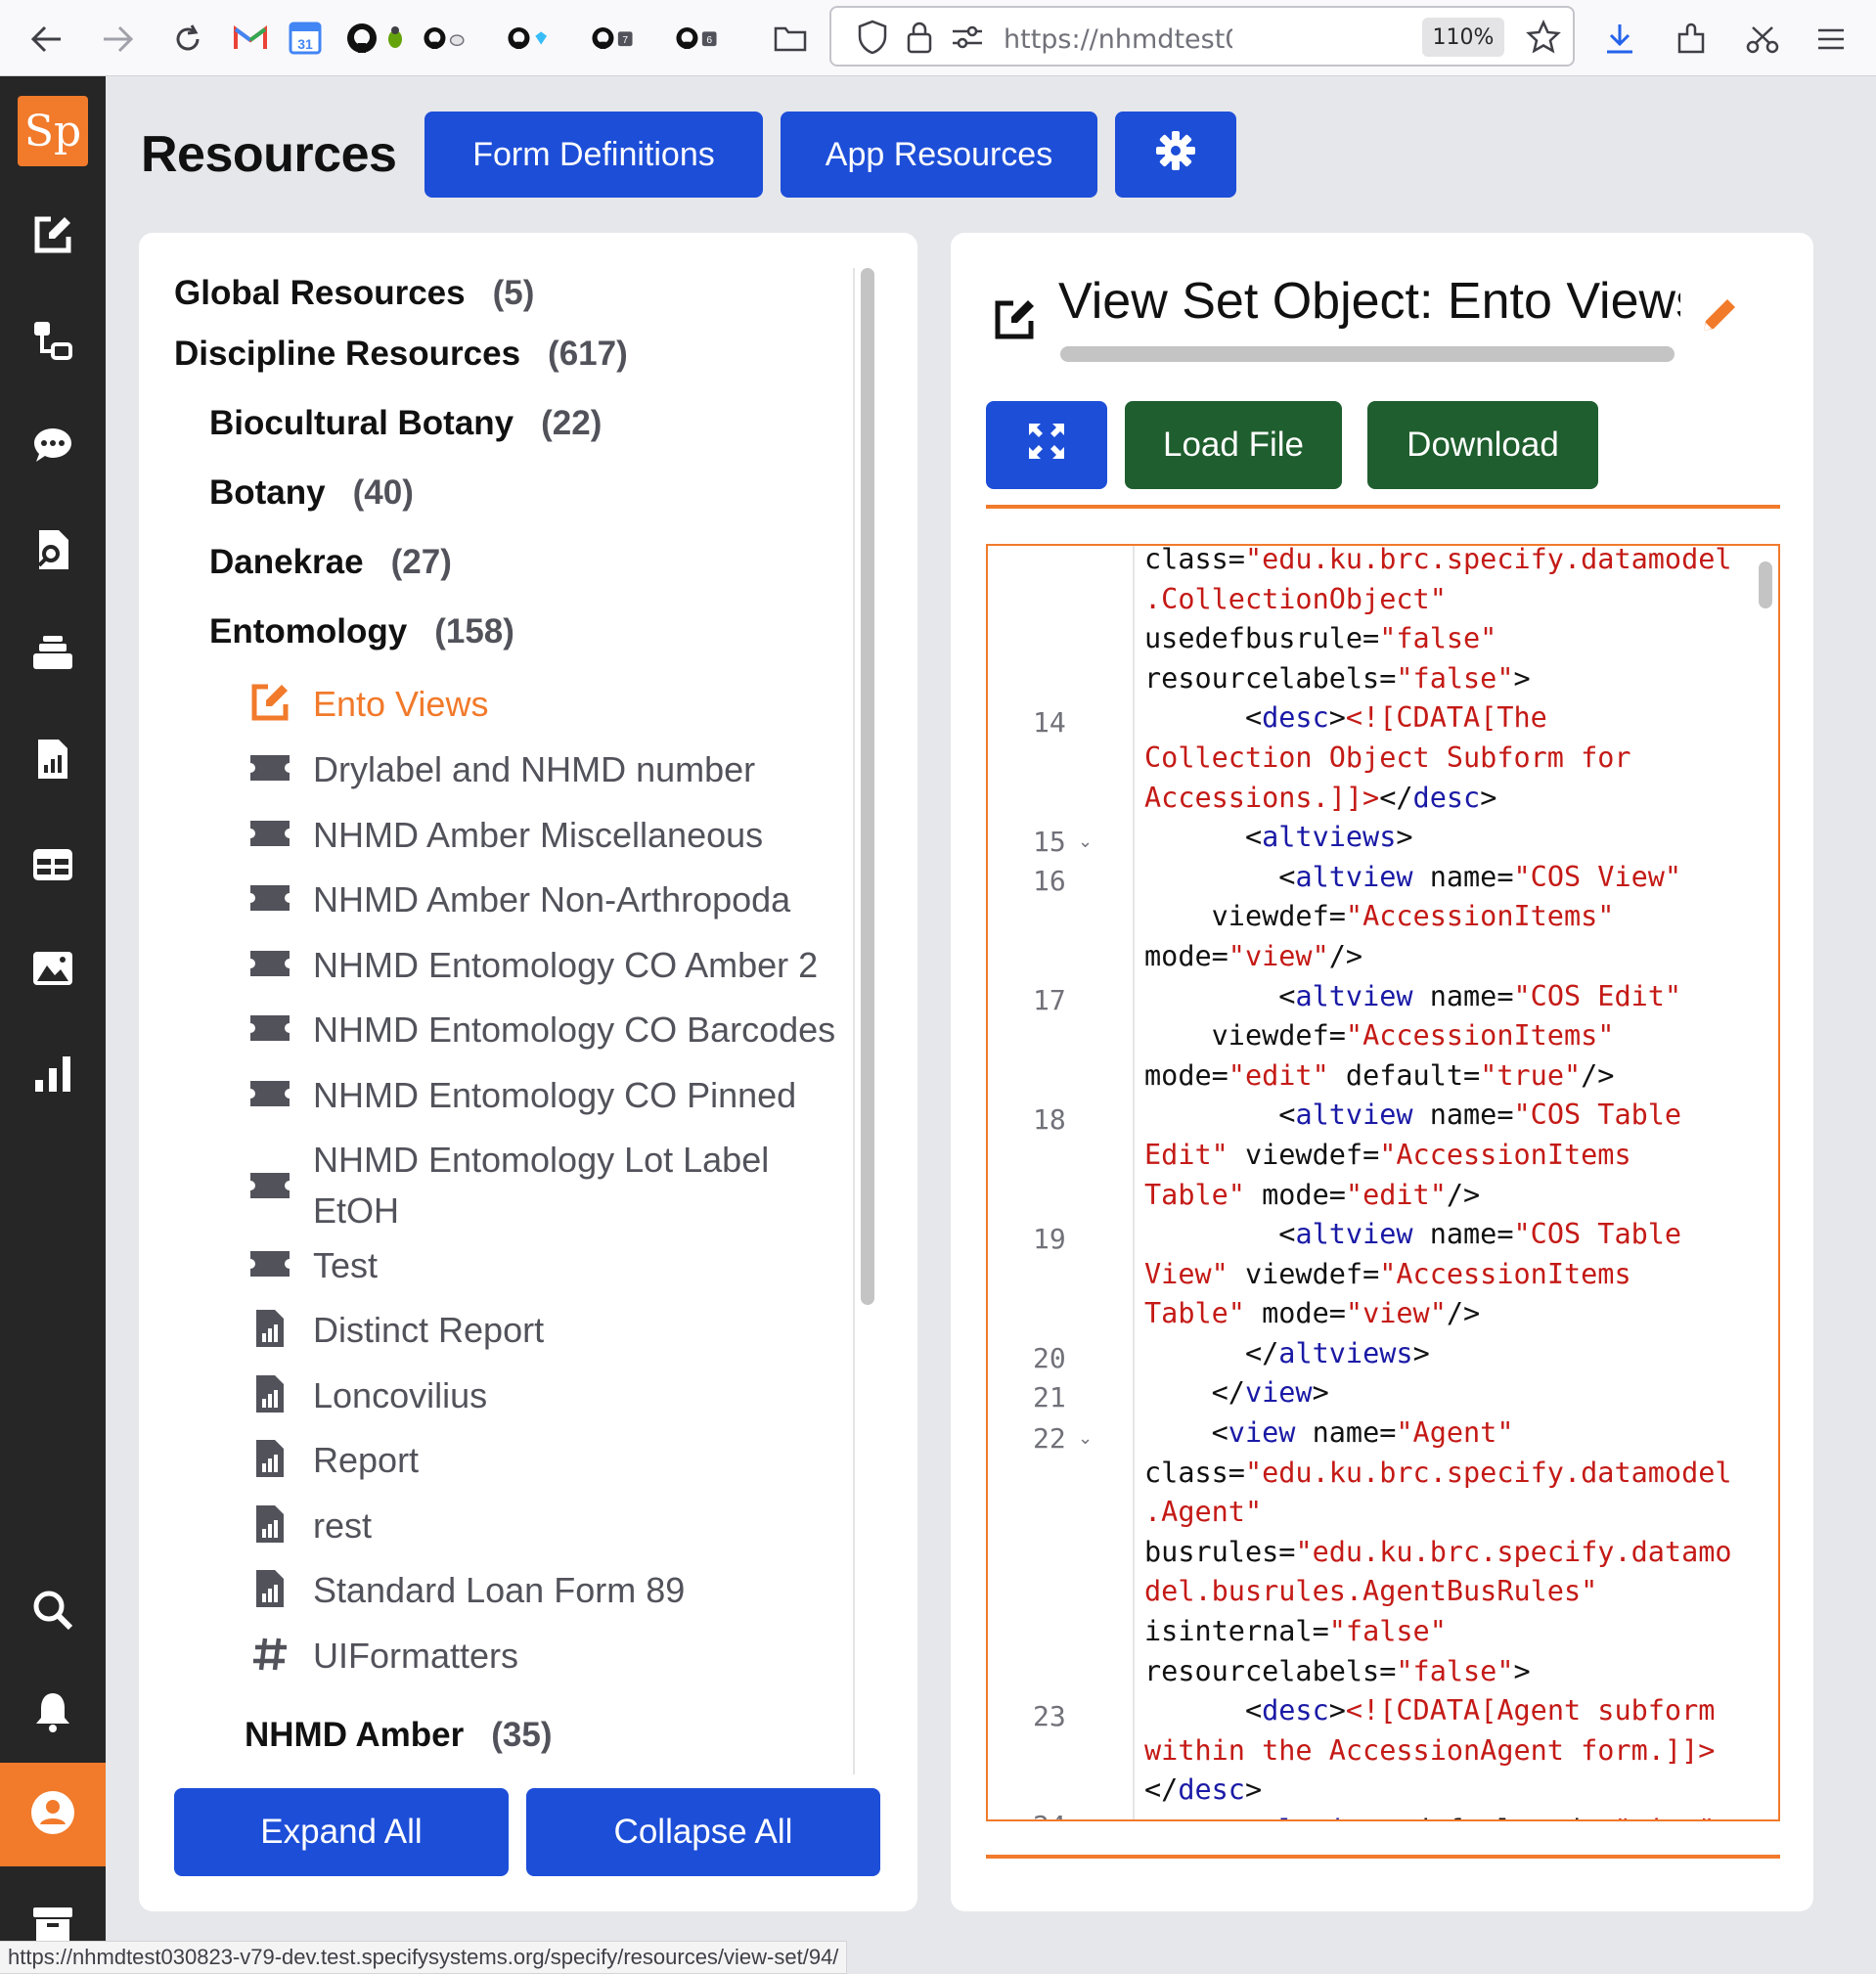 Image resolution: width=1876 pixels, height=1974 pixels. I want to click on bug-bookmark-icon, so click(395, 38).